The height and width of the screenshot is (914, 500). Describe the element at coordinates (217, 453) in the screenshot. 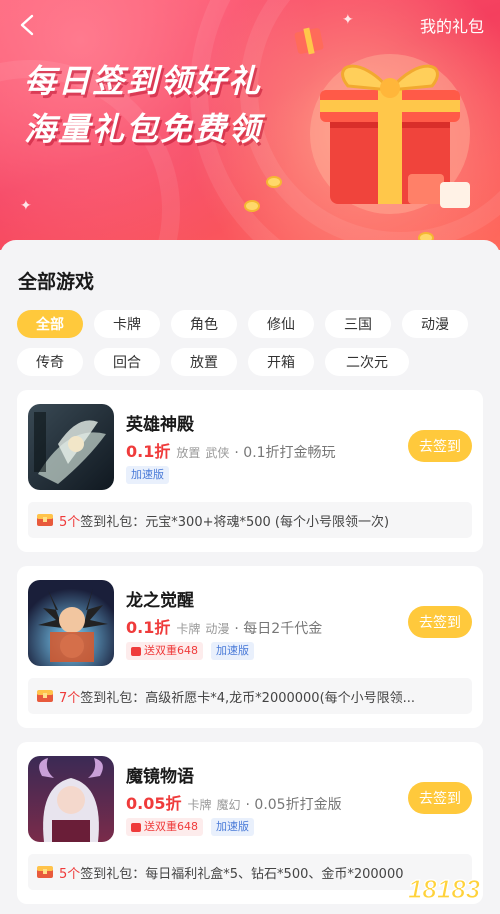

I see `genre-tag: 武侠` at that location.